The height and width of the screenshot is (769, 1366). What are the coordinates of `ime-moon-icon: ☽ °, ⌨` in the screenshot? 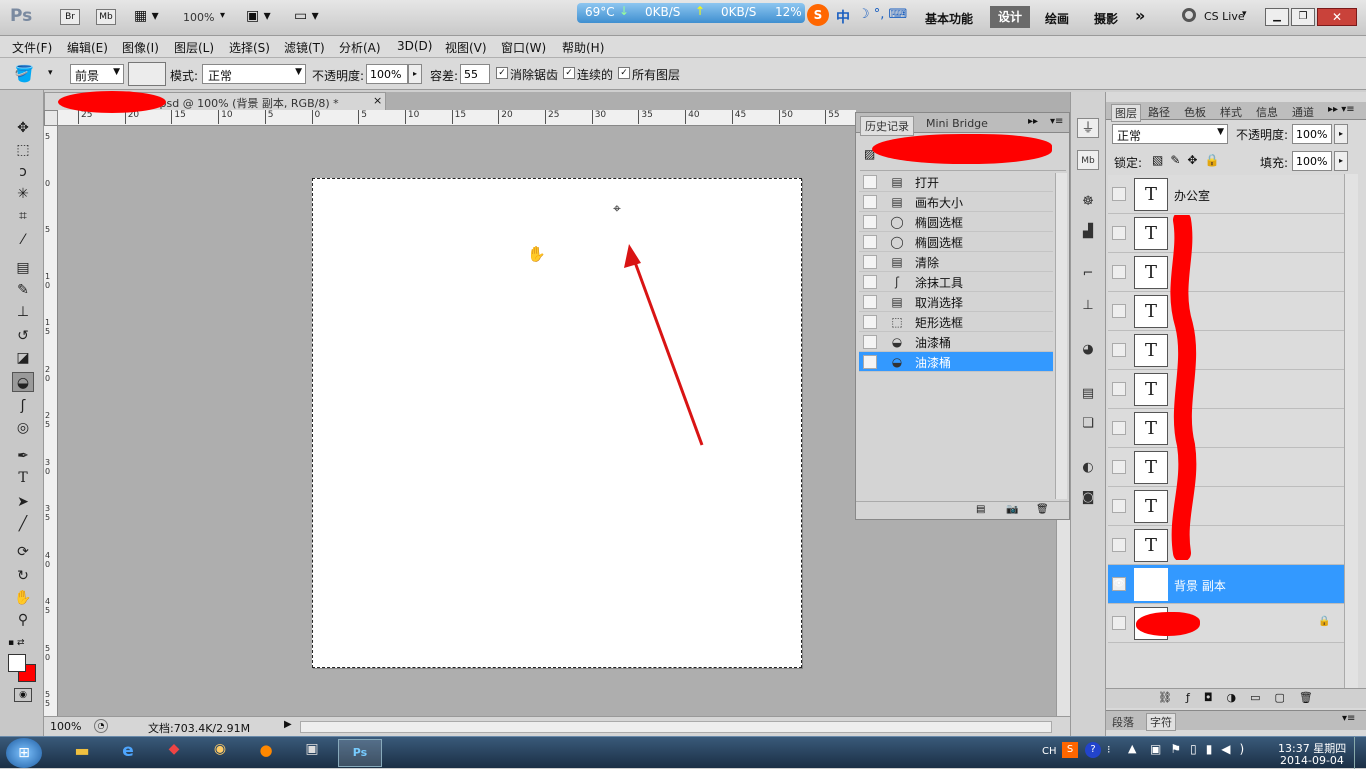 It's located at (882, 14).